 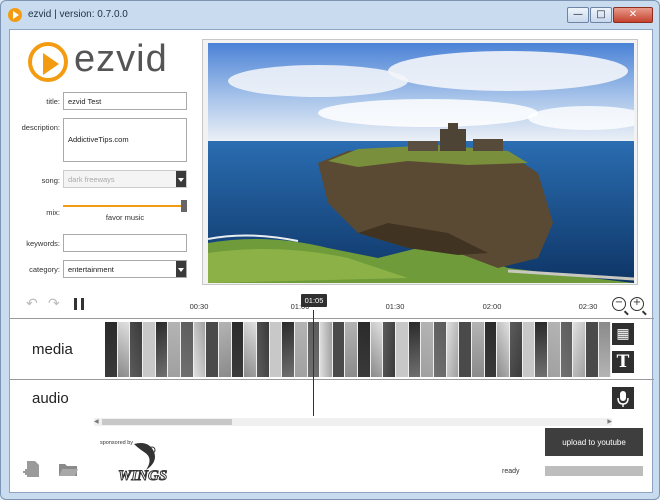 What do you see at coordinates (143, 463) in the screenshot?
I see `wings-sponsor-logo: WINGS` at bounding box center [143, 463].